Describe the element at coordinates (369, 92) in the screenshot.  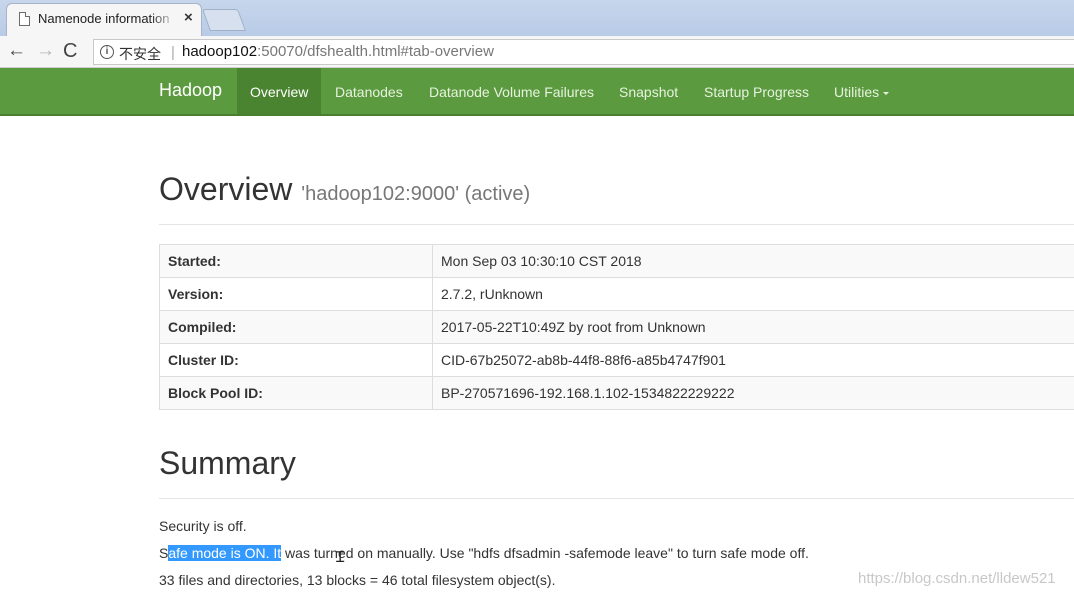
I see `nav-datanodes: Datanodes` at that location.